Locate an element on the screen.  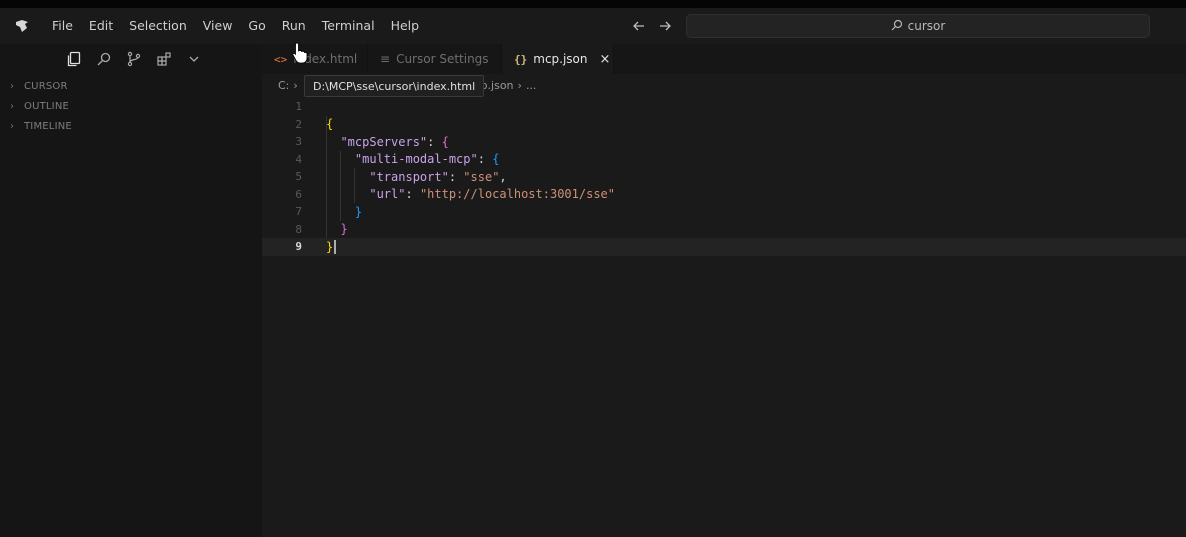
line-number: 7 is located at coordinates (298, 212).